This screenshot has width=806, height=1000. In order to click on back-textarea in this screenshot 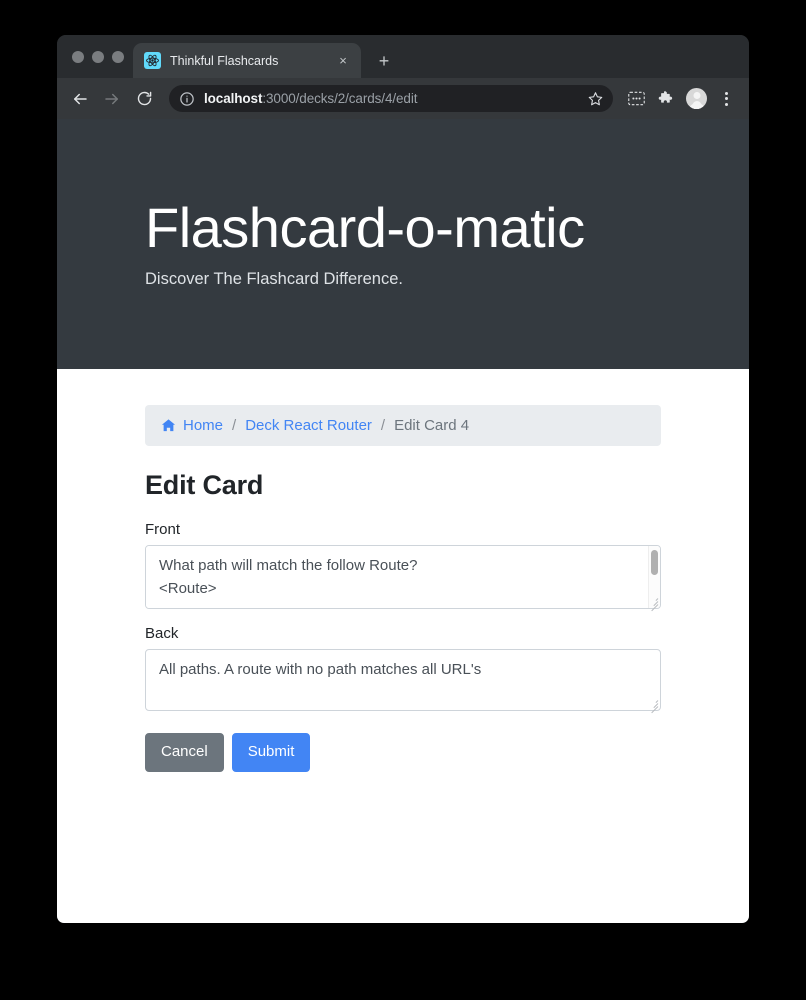, I will do `click(403, 680)`.